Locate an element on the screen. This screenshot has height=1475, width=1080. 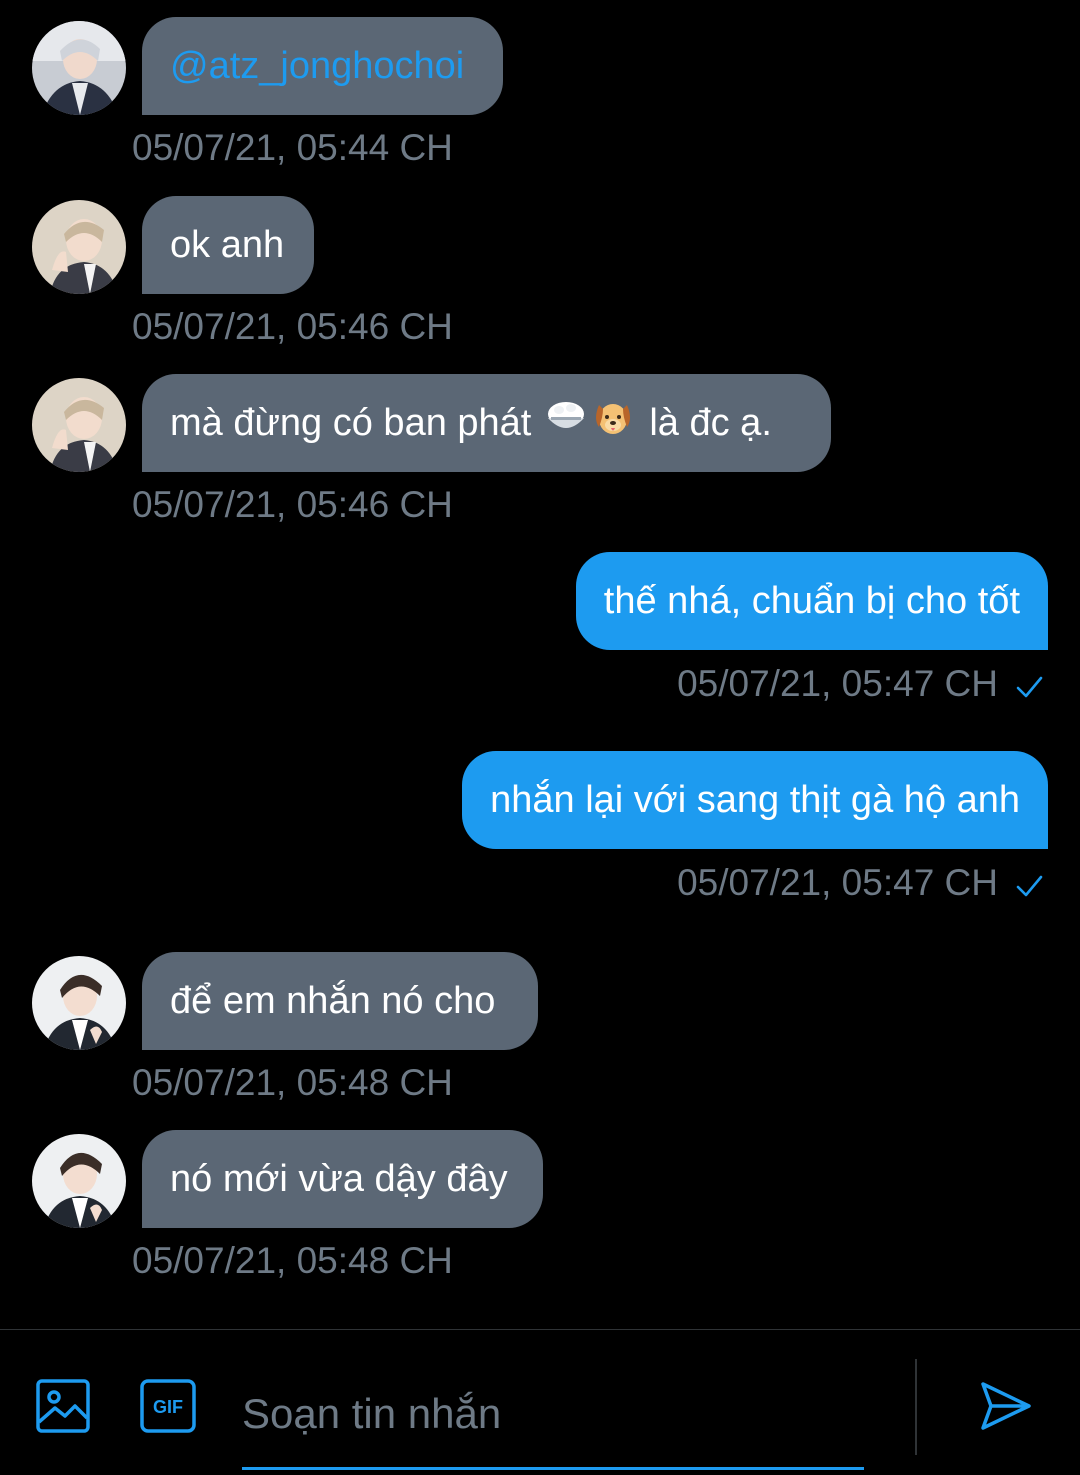
message-bubble: @atz_jonghochoi is located at coordinates (322, 66).